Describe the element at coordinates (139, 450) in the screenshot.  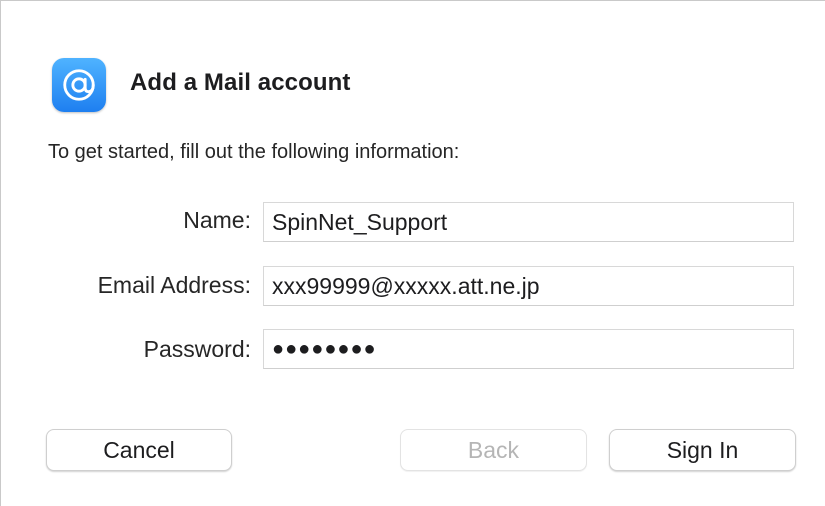
I see `cancel-button: Cancel` at that location.